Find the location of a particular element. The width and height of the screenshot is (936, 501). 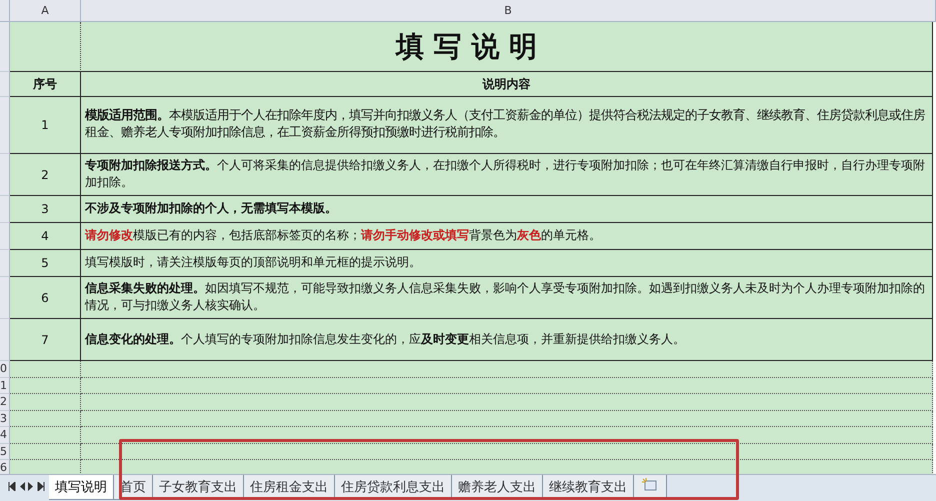

instruction-text: 信息变化的处理。个人填写的专项附加扣除信息发生变化的，应及时变更相关信息项，并重新提供给扣缴义务人。 is located at coordinates (507, 340).